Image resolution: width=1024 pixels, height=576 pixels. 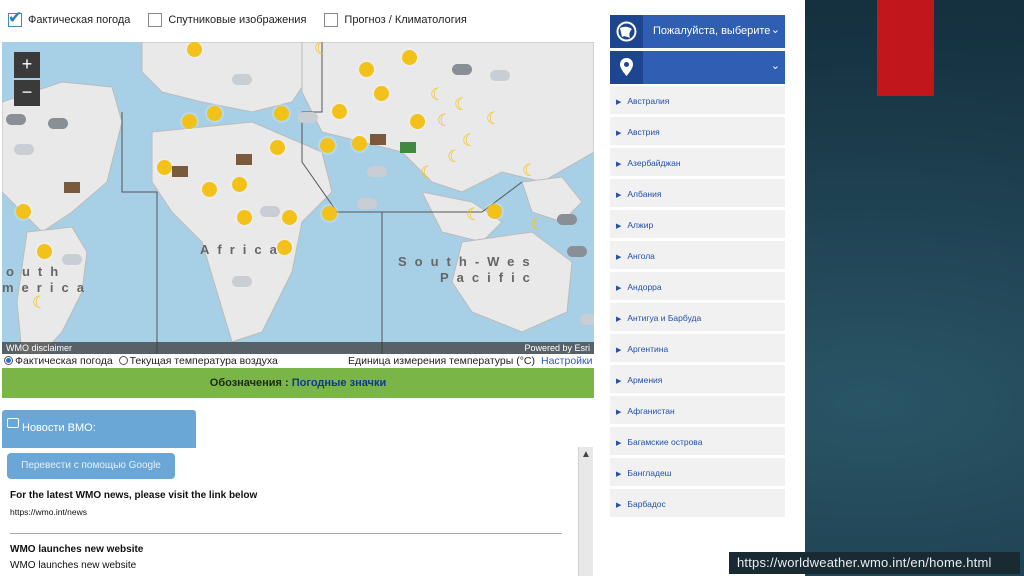 What do you see at coordinates (697, 225) in the screenshot?
I see `country-item: ▶ Алжир` at bounding box center [697, 225].